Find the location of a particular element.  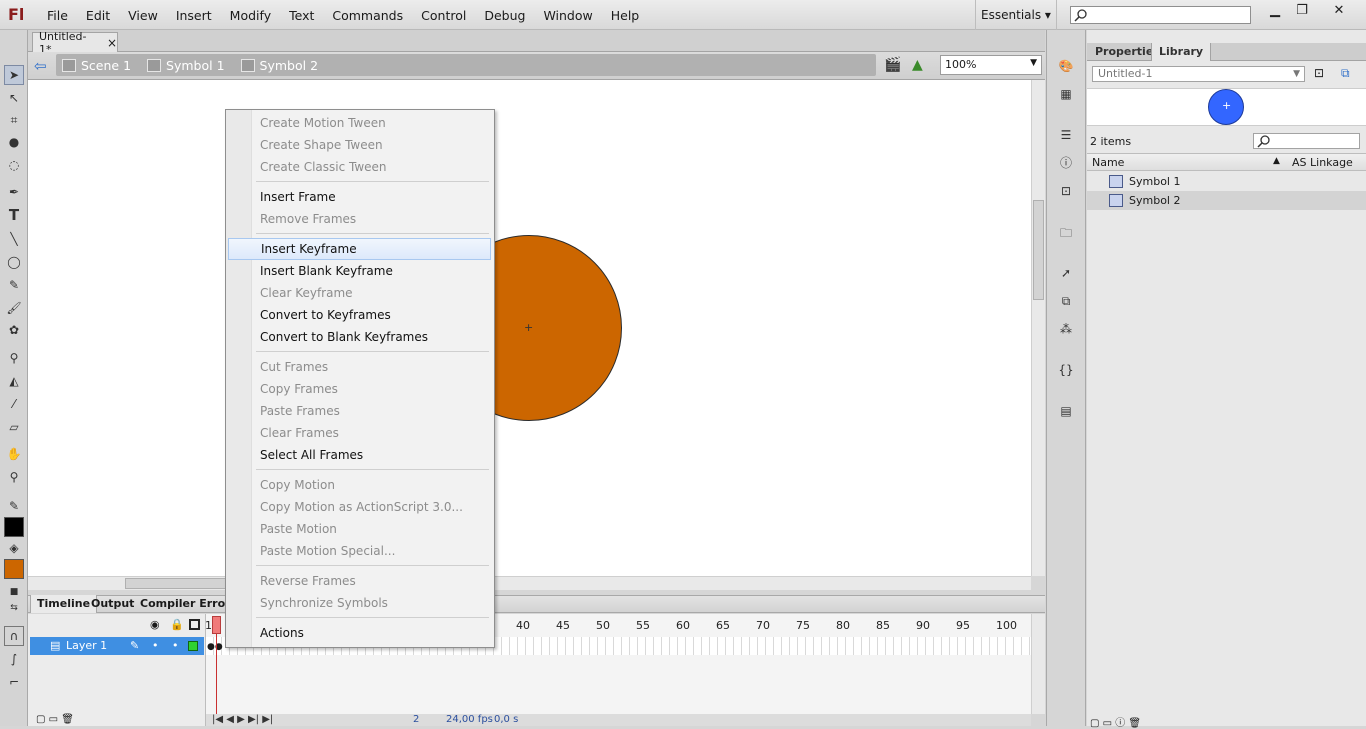

code-snippets-icon: ⁂ is located at coordinates (1066, 329).